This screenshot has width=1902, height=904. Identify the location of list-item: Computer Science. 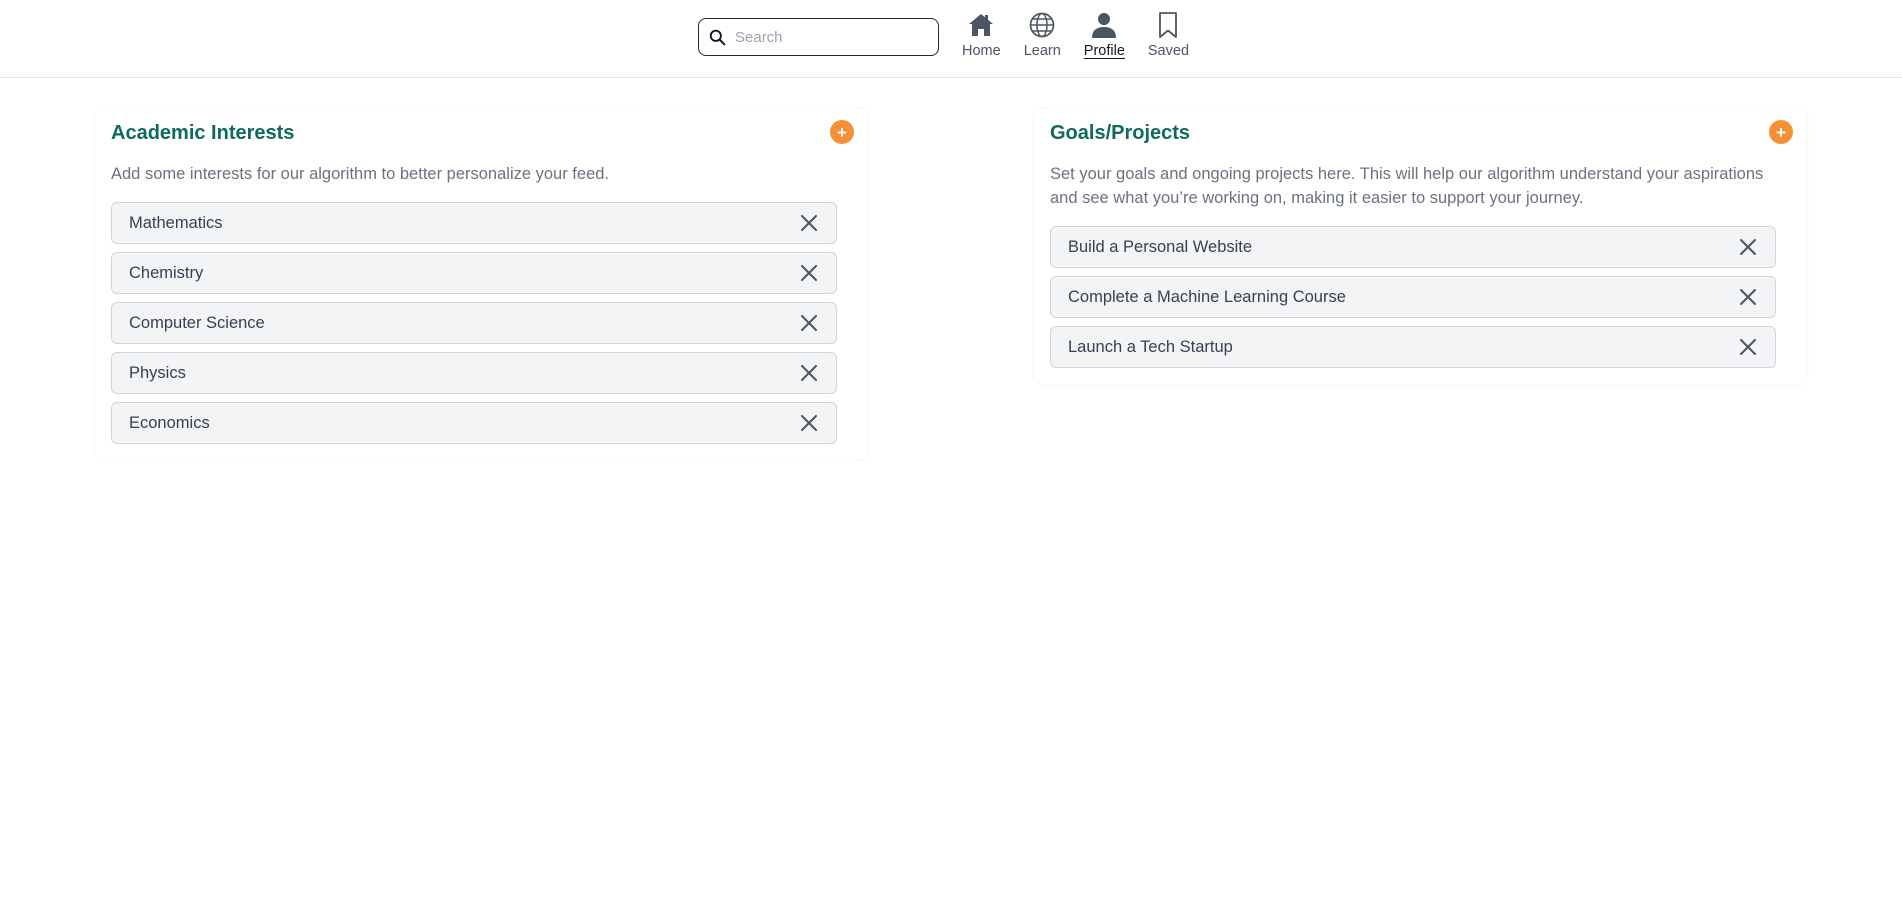
(474, 323).